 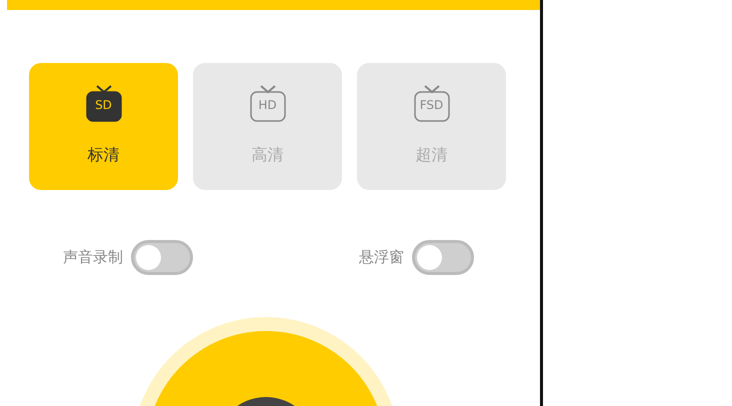 I want to click on quality-tab: FSD 超清, so click(x=431, y=126).